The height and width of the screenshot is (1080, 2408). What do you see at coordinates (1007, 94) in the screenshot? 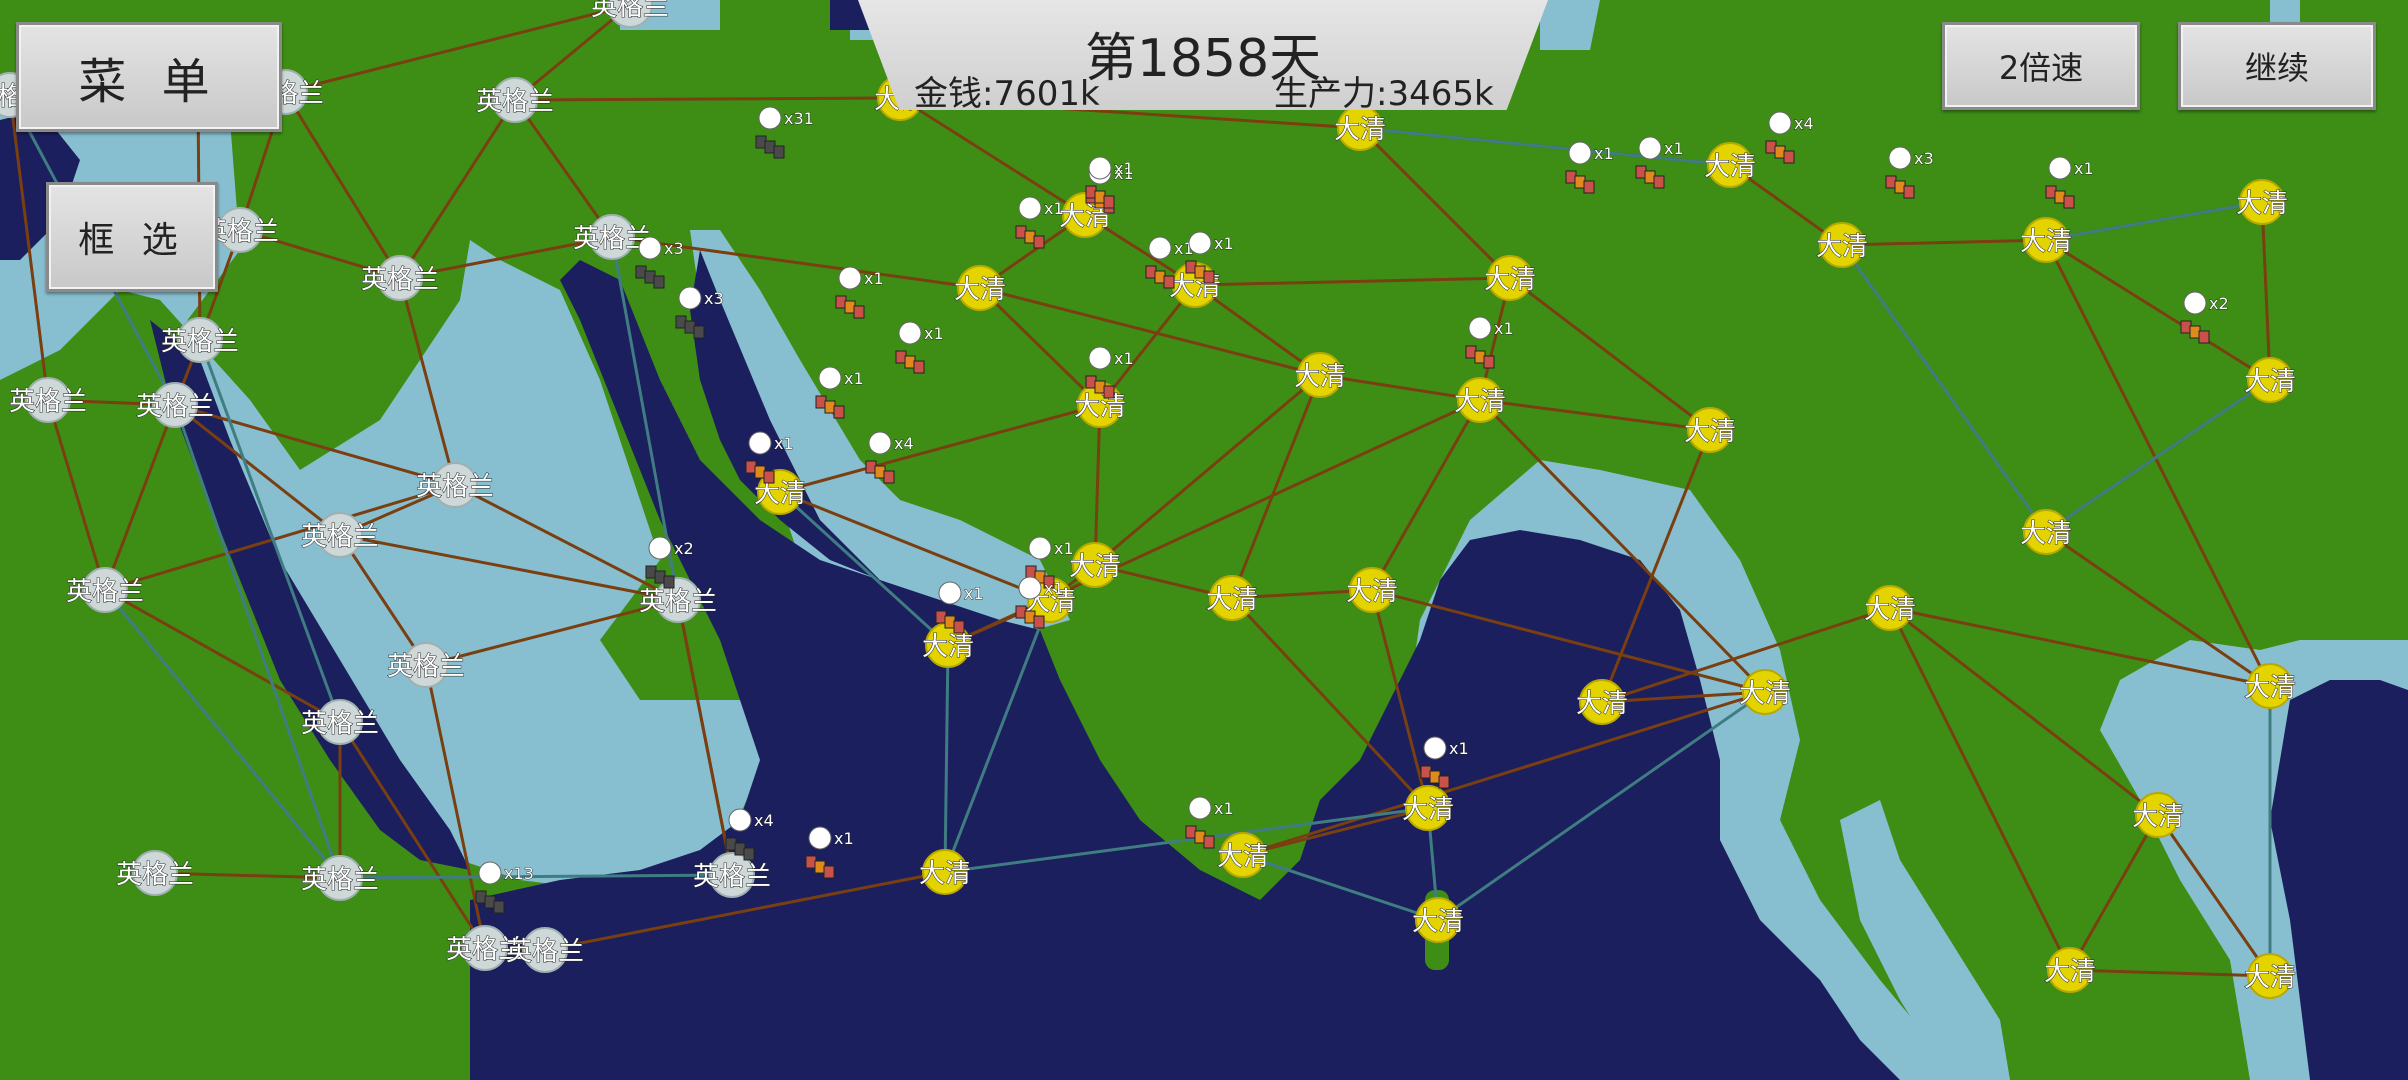
I see `money-readout: 金钱:7601k` at bounding box center [1007, 94].